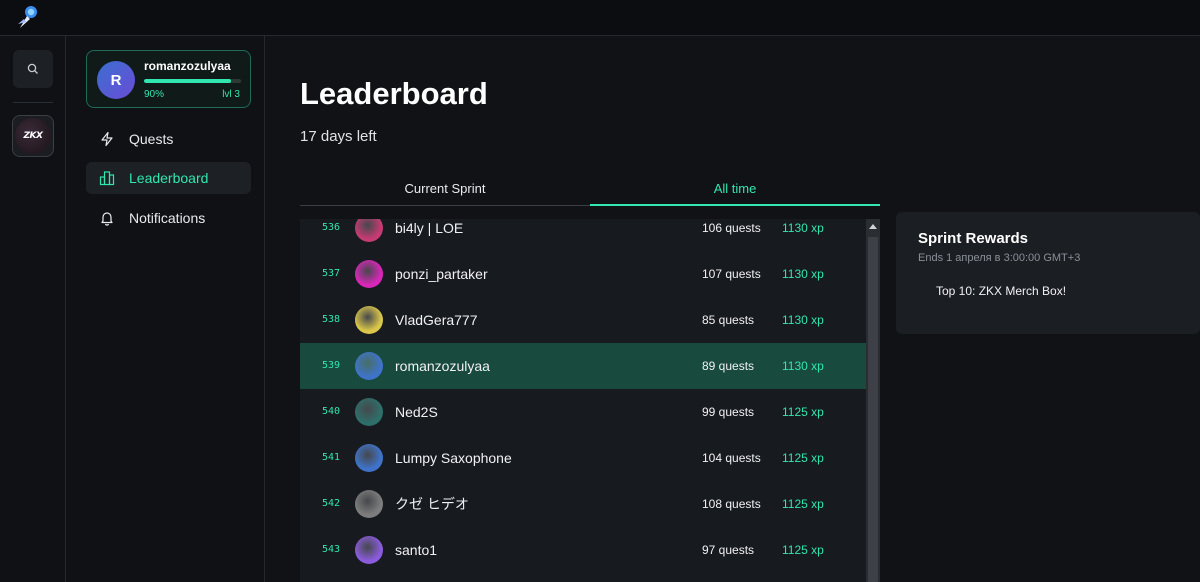 This screenshot has height=582, width=1200. Describe the element at coordinates (583, 320) in the screenshot. I see `table-row: 538 VladGera777 85 quests 1130 xp` at that location.